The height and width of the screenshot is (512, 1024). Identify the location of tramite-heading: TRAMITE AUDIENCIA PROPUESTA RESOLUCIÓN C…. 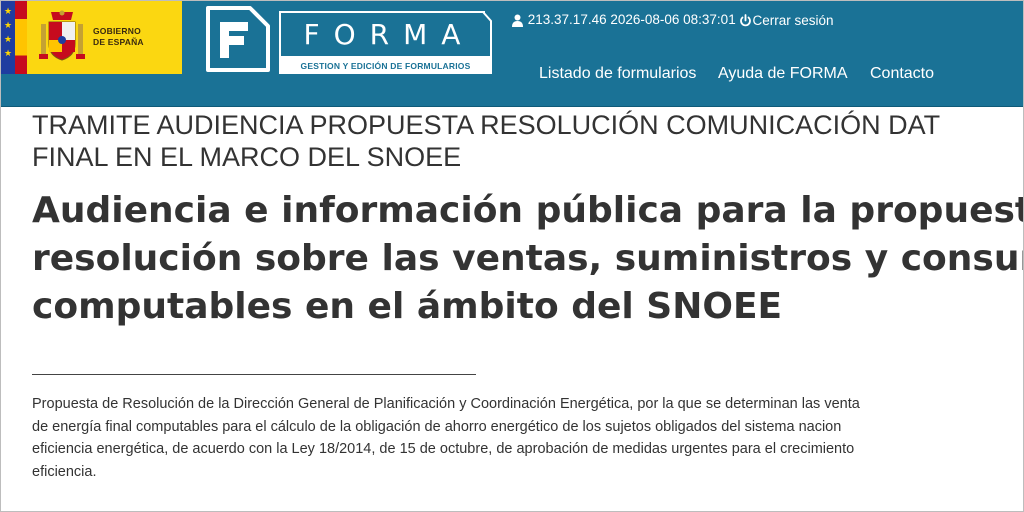
(527, 141).